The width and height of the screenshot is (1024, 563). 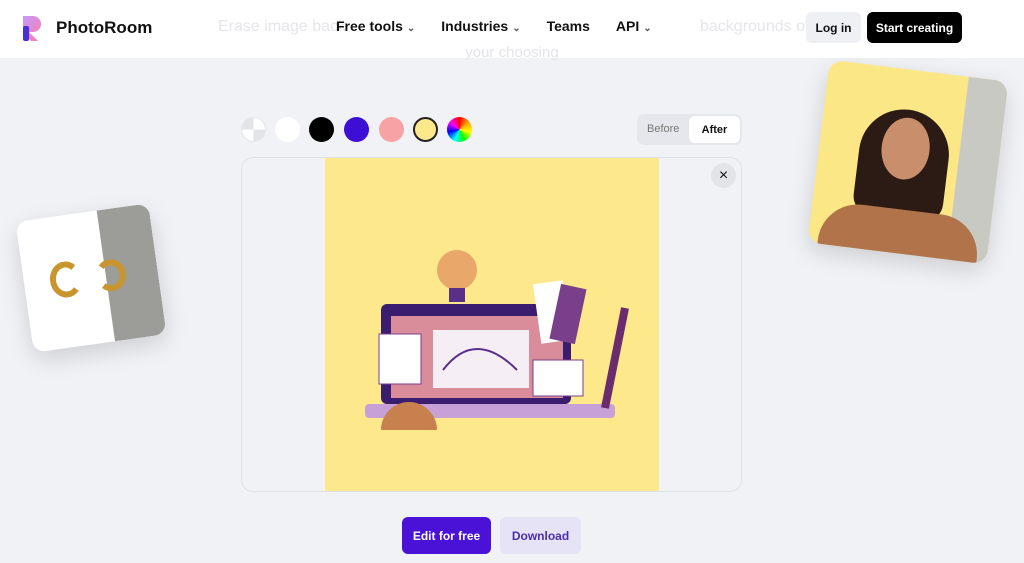 What do you see at coordinates (356, 129) in the screenshot?
I see `swatch-purple` at bounding box center [356, 129].